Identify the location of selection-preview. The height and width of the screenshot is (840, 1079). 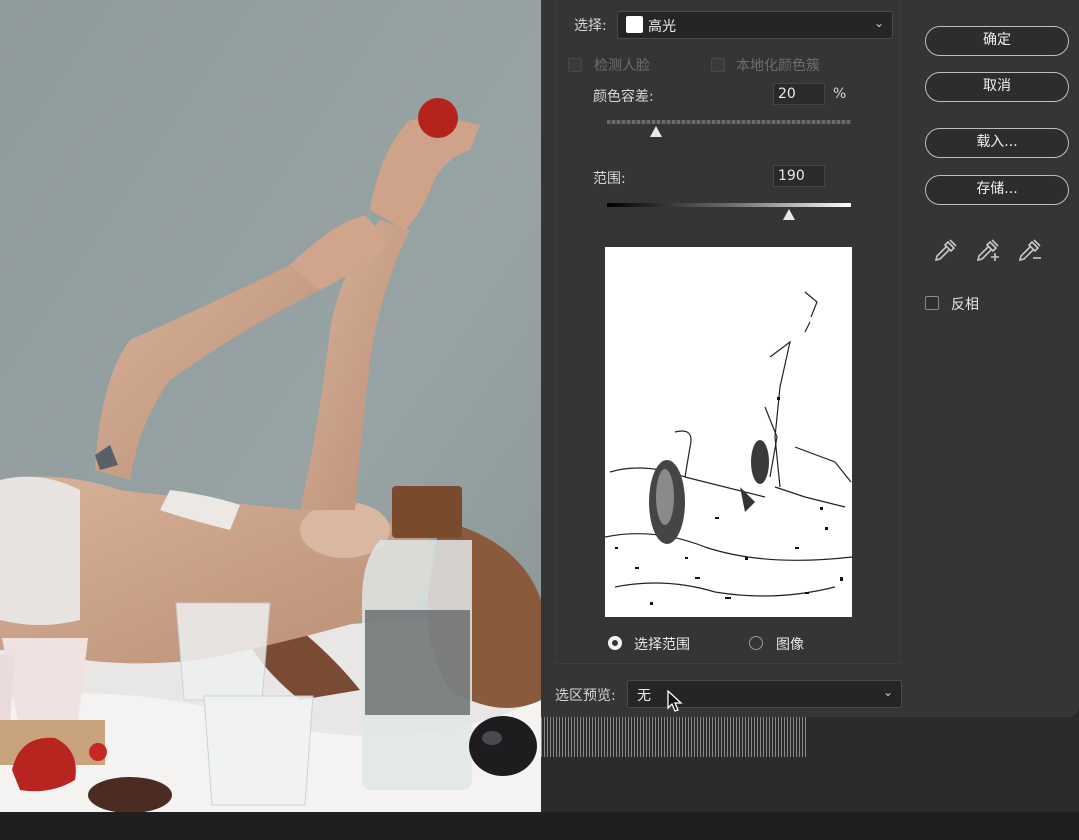
(728, 432).